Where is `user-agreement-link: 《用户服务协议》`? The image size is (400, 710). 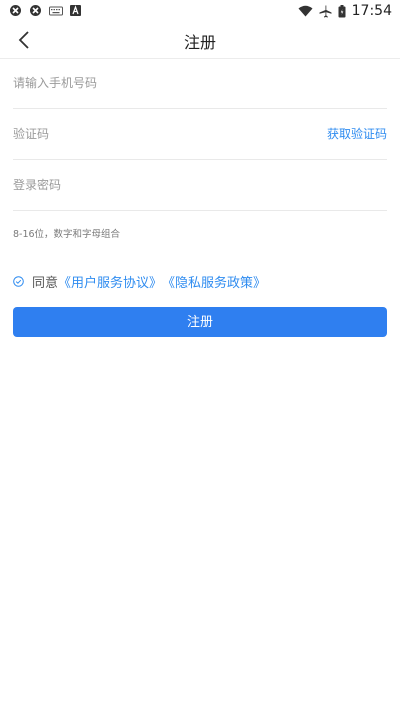
user-agreement-link: 《用户服务协议》 is located at coordinates (110, 281).